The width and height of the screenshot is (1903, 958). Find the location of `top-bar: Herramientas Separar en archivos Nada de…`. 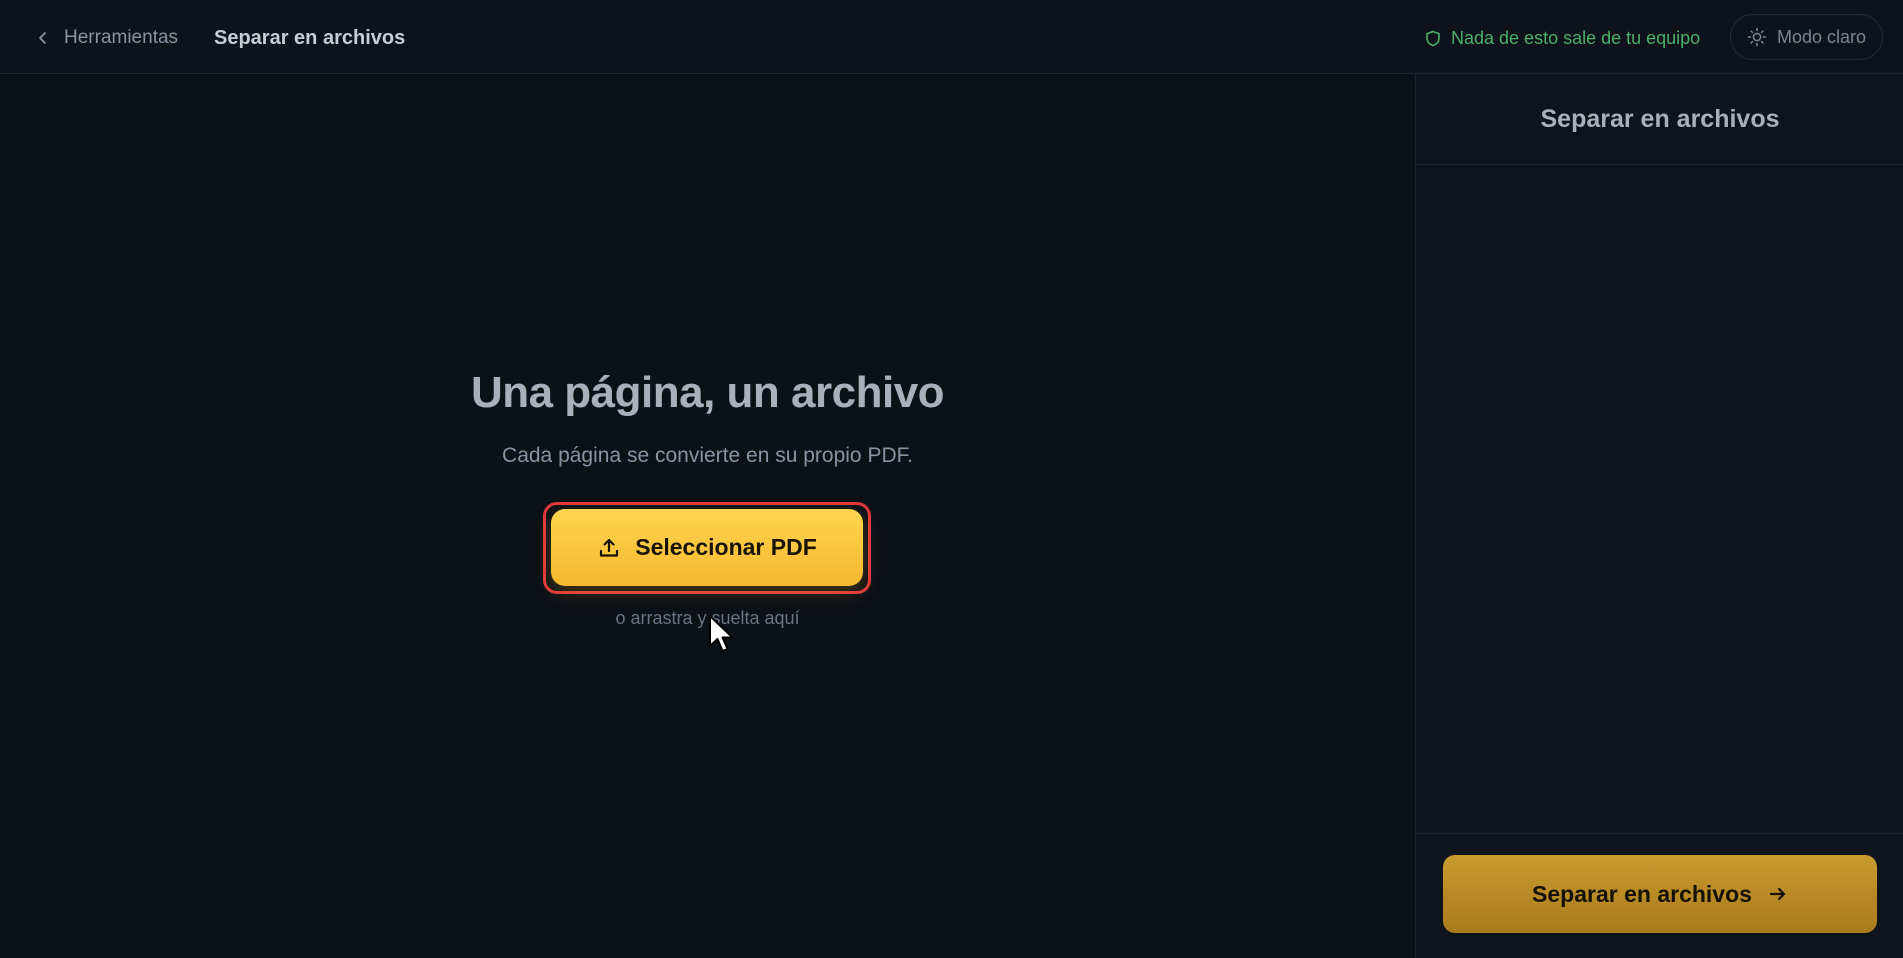

top-bar: Herramientas Separar en archivos Nada de… is located at coordinates (951, 37).